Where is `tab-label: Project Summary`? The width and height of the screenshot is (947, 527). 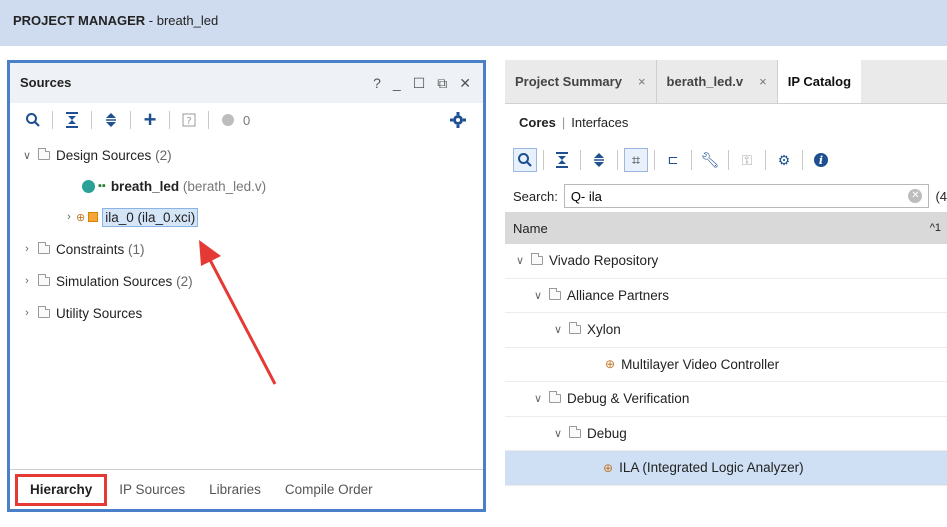
tab-label: Project Summary is located at coordinates (568, 81).